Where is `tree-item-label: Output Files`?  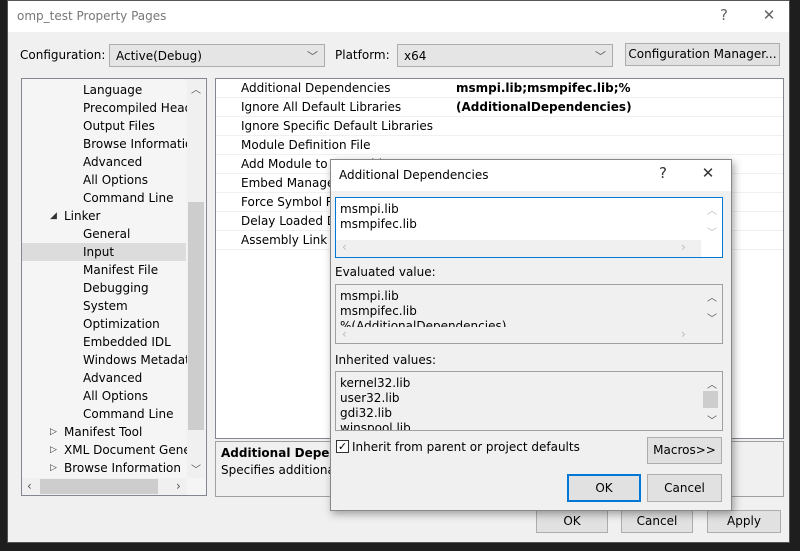
tree-item-label: Output Files is located at coordinates (119, 126).